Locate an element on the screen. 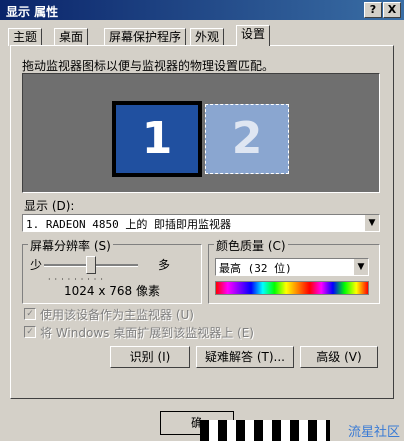 This screenshot has width=404, height=441. resolution-value: 1024 x 768 像素 is located at coordinates (112, 291).